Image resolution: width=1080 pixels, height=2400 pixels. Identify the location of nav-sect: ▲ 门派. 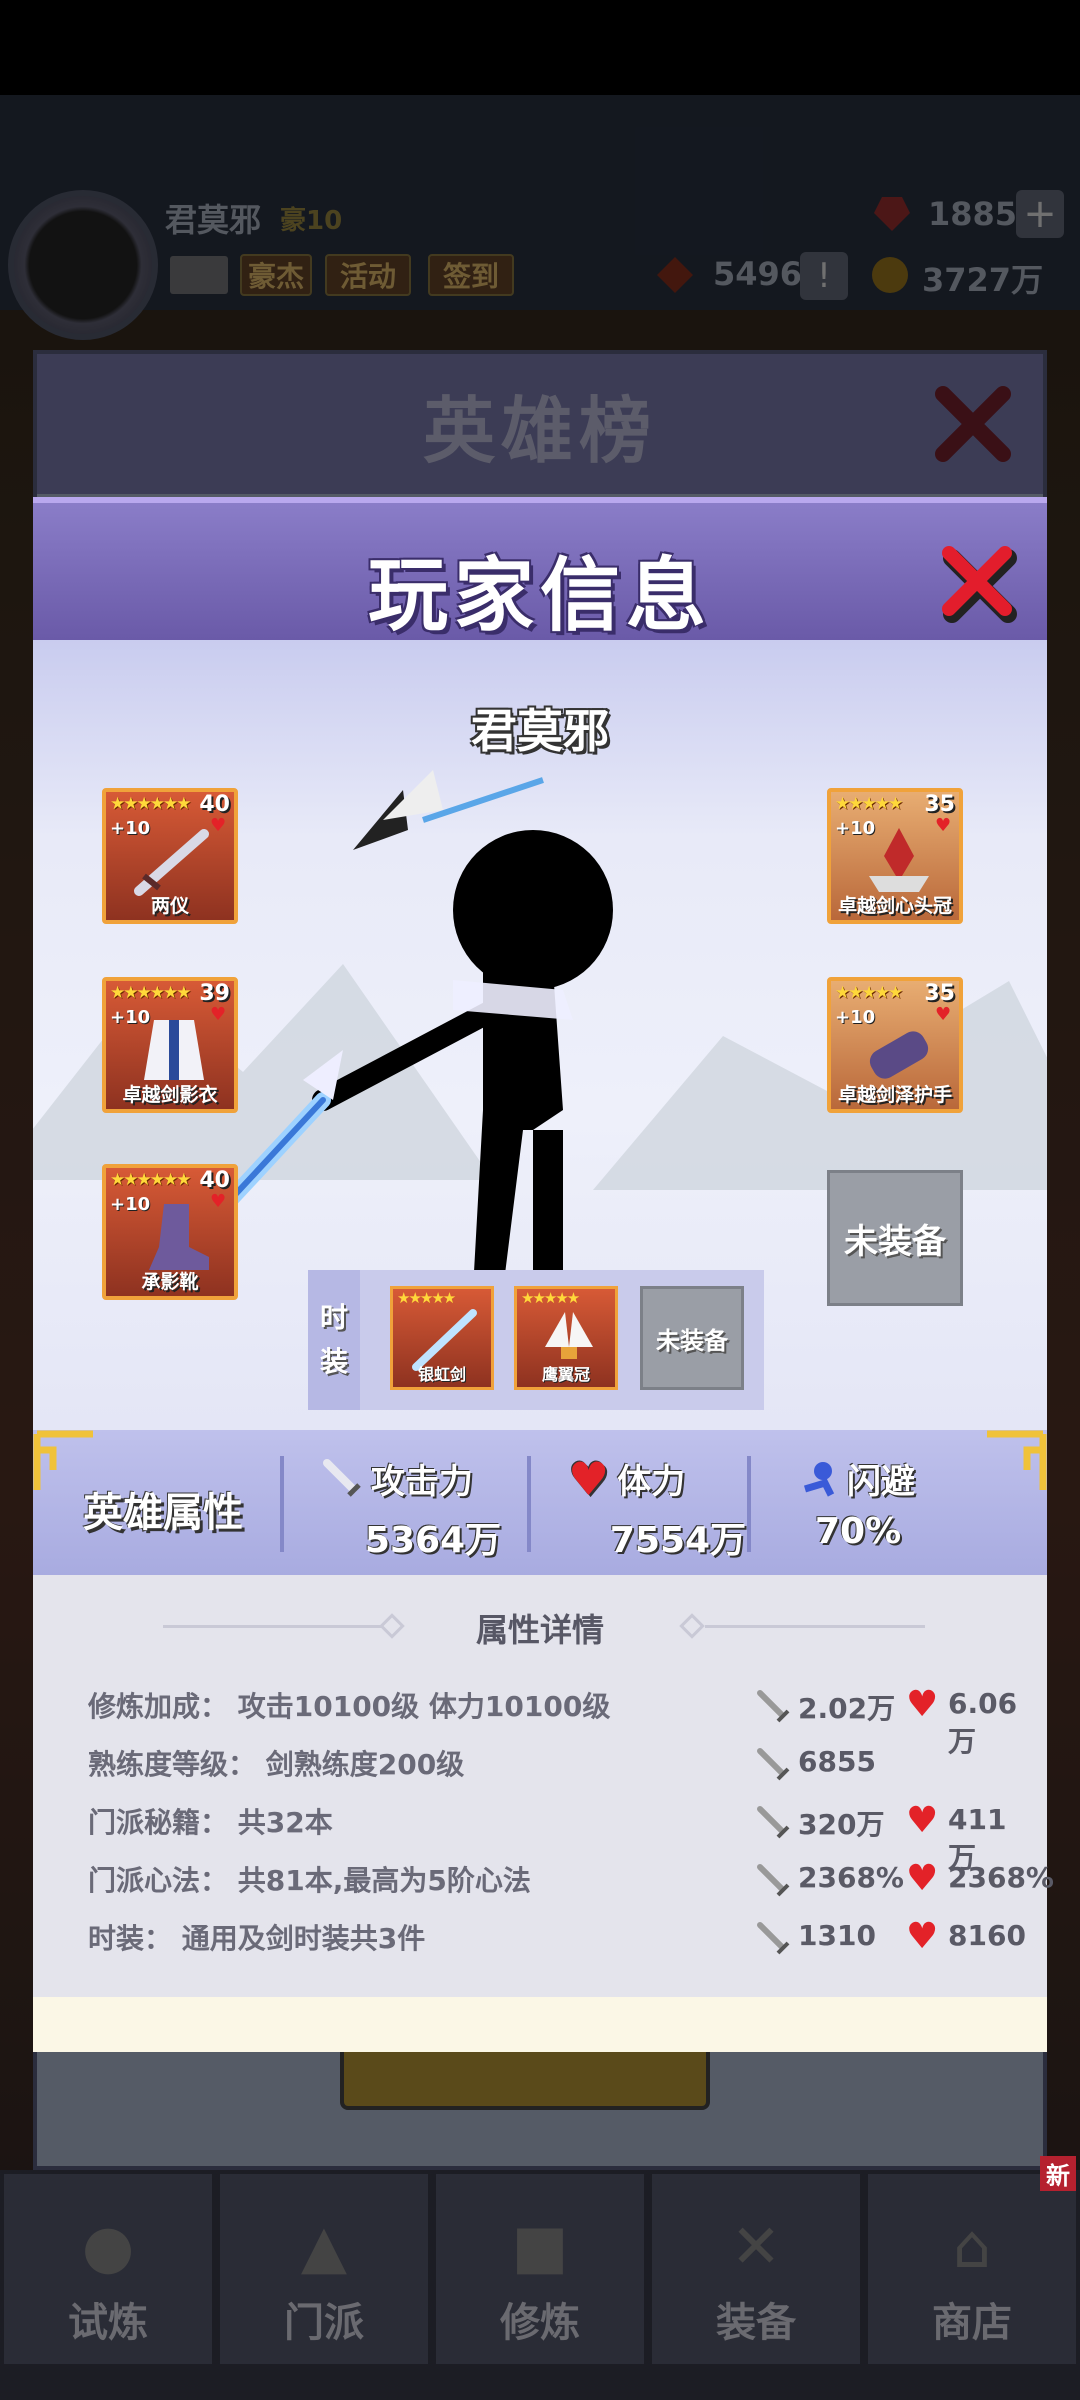
(324, 2269).